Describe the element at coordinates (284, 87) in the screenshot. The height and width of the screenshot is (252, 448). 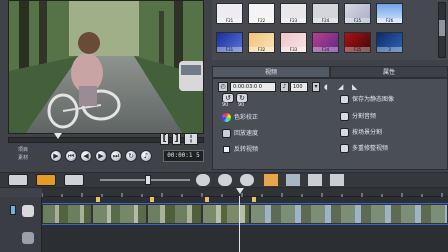
I see `speaker-icon: ♪` at that location.